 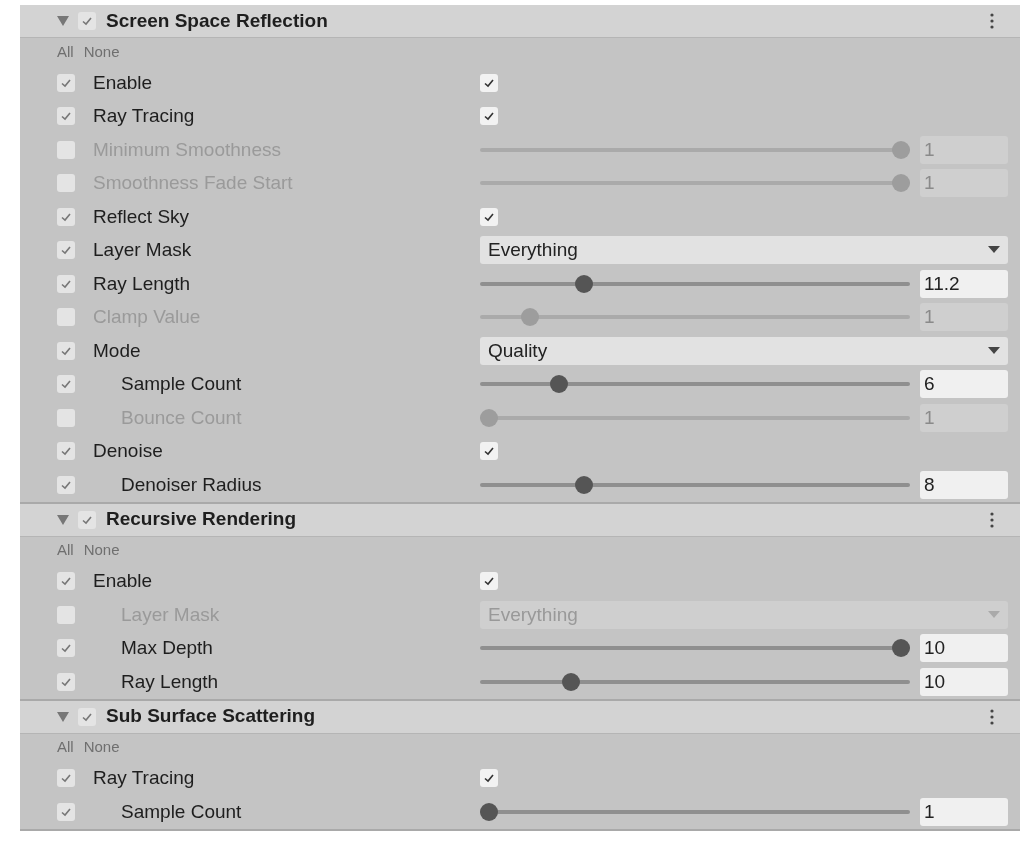 I want to click on section-title: Sub Surface Scattering, so click(x=211, y=716).